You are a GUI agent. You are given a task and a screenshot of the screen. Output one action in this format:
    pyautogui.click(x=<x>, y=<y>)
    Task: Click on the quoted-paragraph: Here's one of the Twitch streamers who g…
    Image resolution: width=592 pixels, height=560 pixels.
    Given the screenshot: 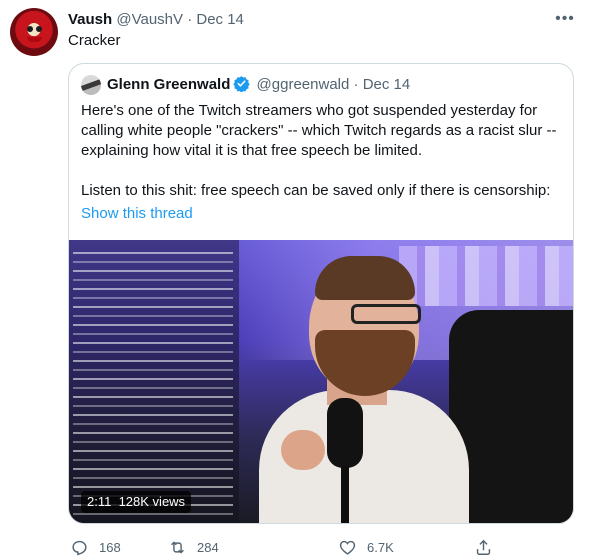 What is the action you would take?
    pyautogui.click(x=319, y=130)
    